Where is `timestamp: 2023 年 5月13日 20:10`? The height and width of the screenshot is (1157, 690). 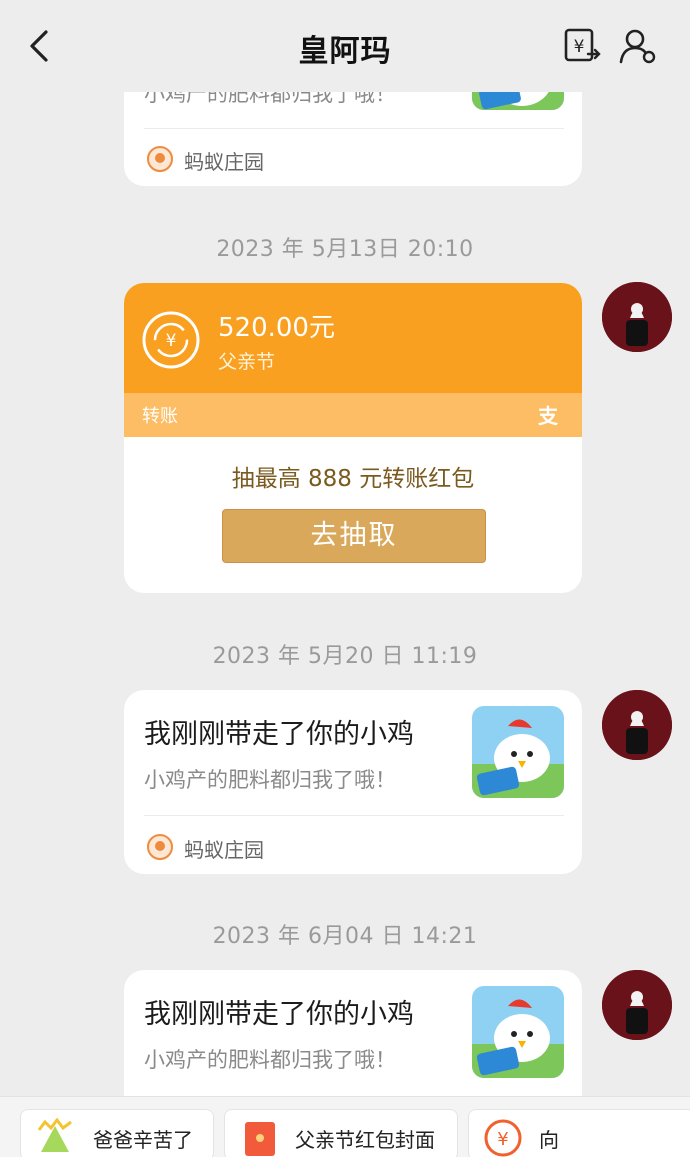
timestamp: 2023 年 5月13日 20:10 is located at coordinates (345, 249).